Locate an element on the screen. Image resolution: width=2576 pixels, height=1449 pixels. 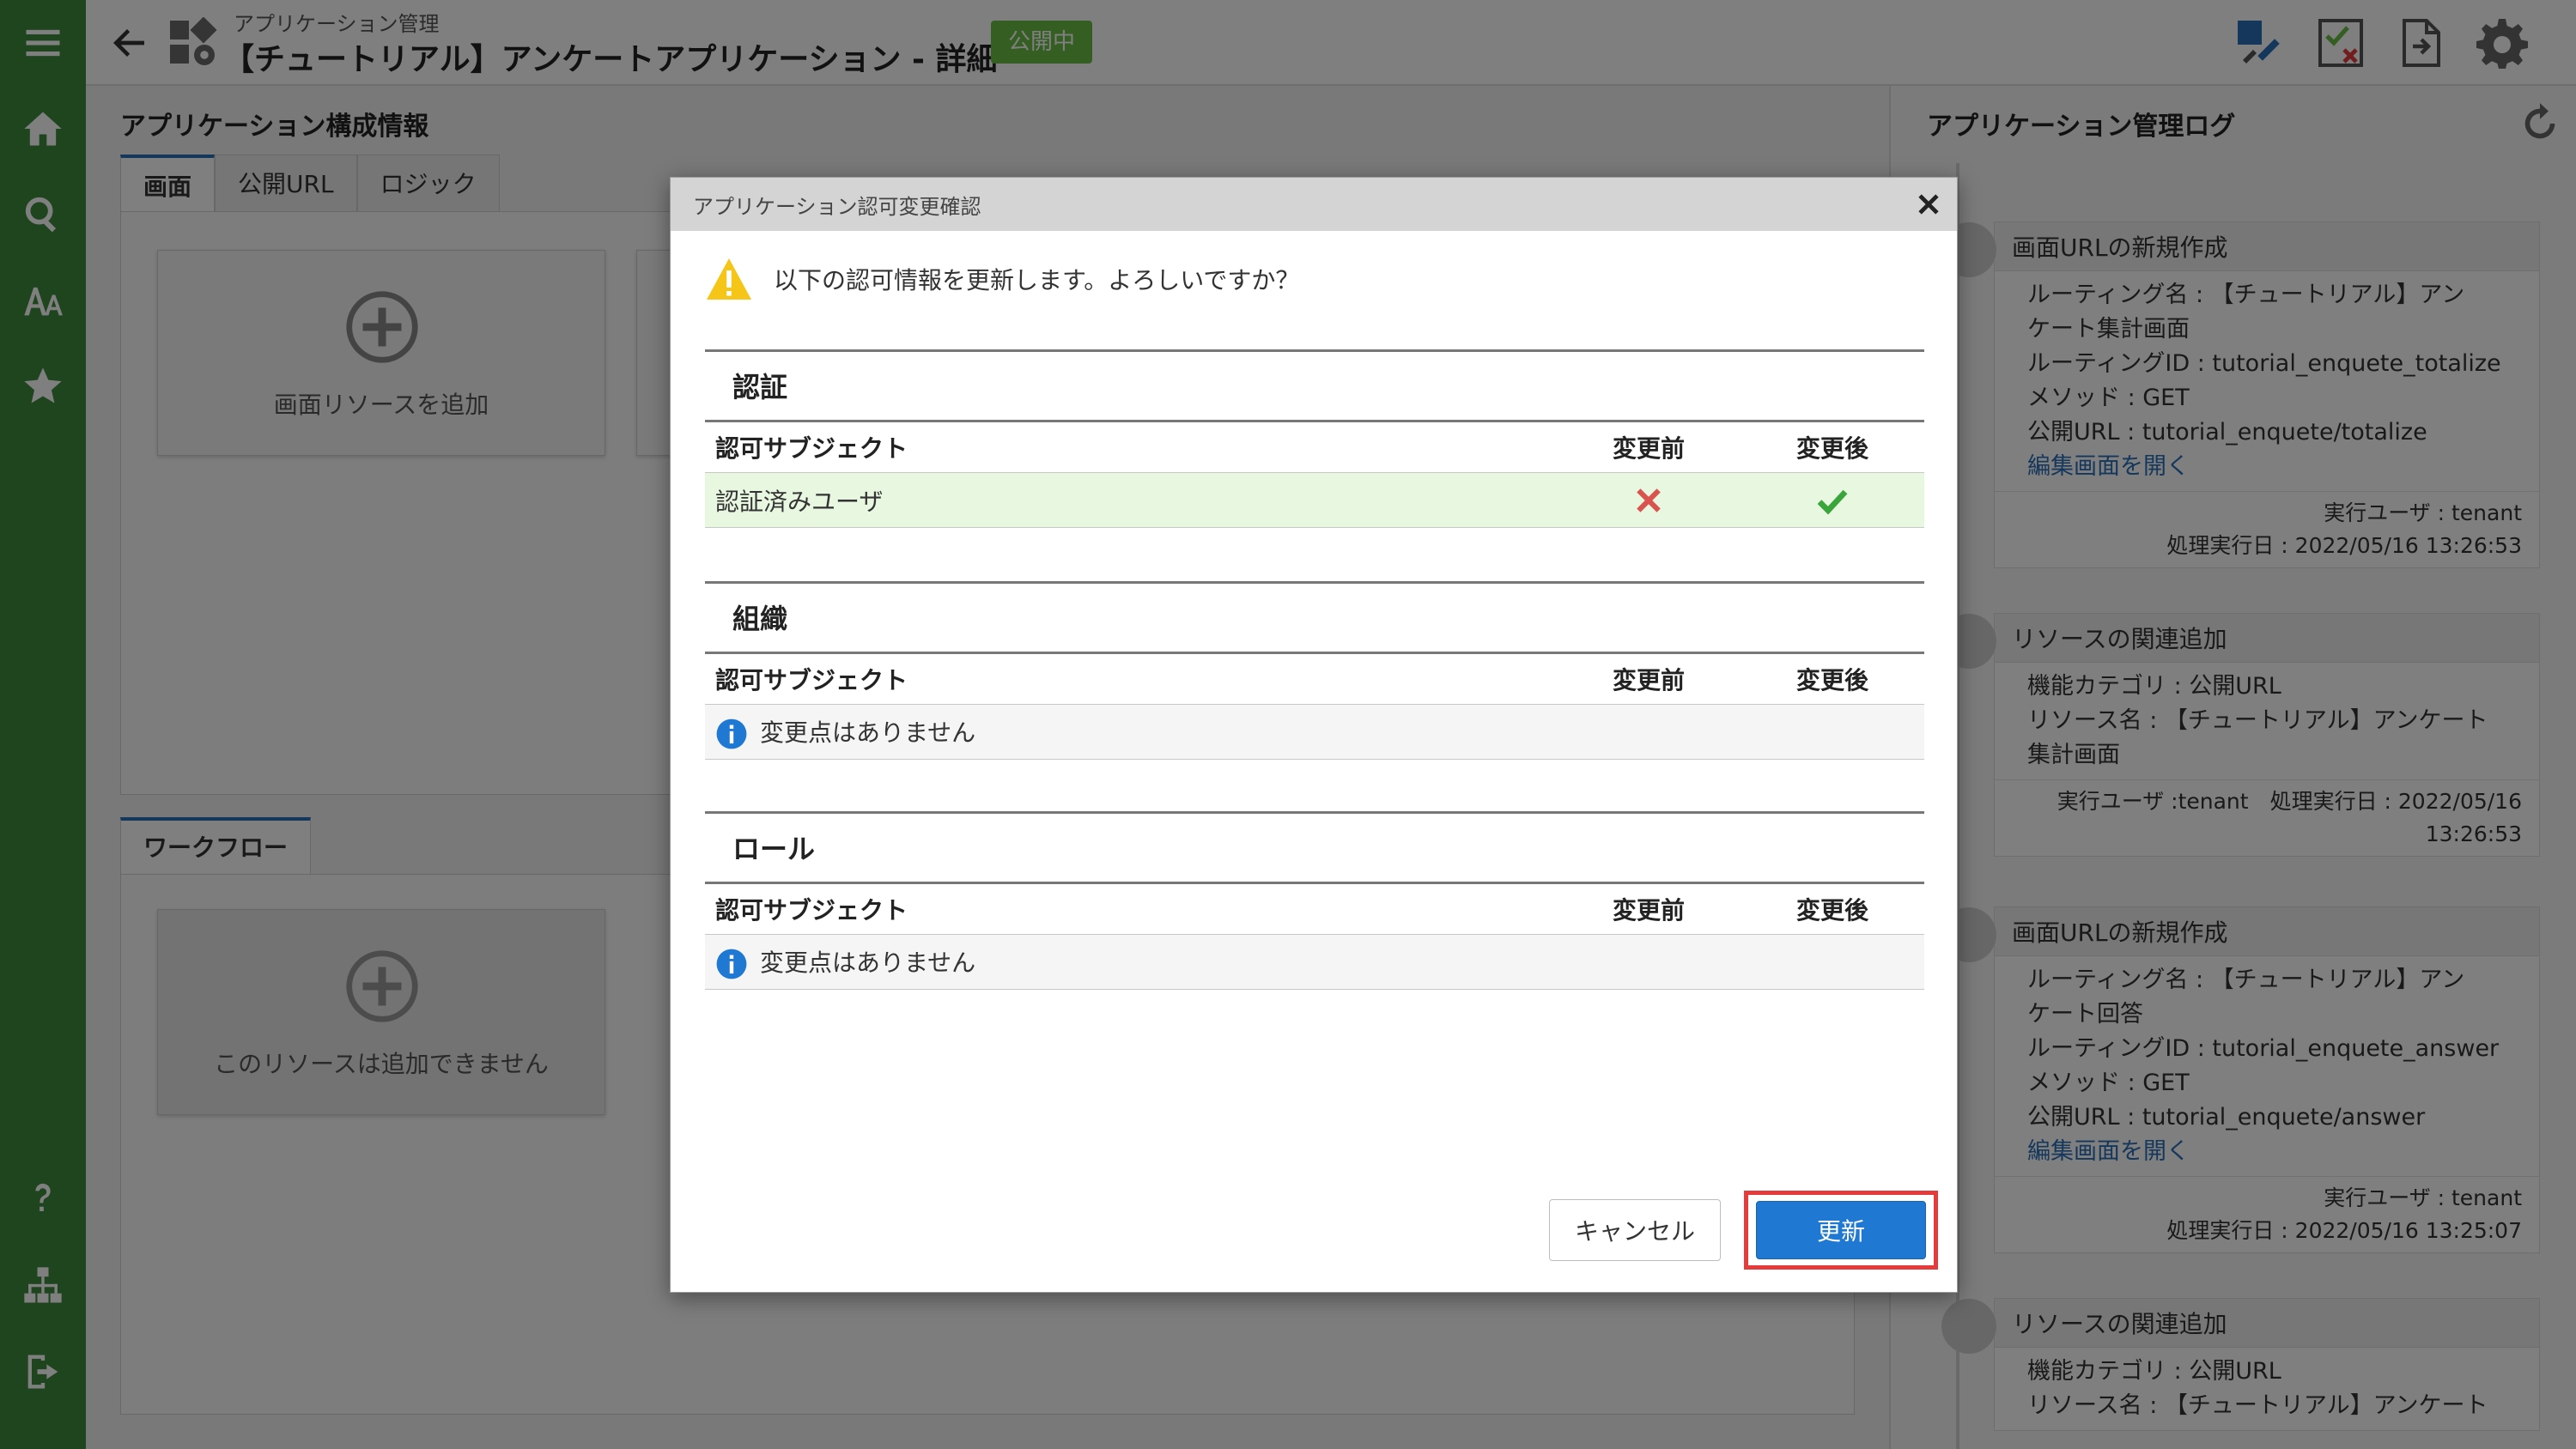
organization-table: 認可サブジェクト 変更前 変更後 変更点はありません is located at coordinates (1314, 706).